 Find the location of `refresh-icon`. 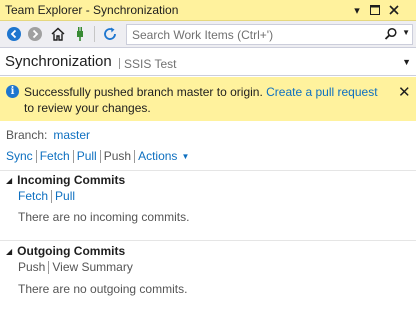

refresh-icon is located at coordinates (110, 34).